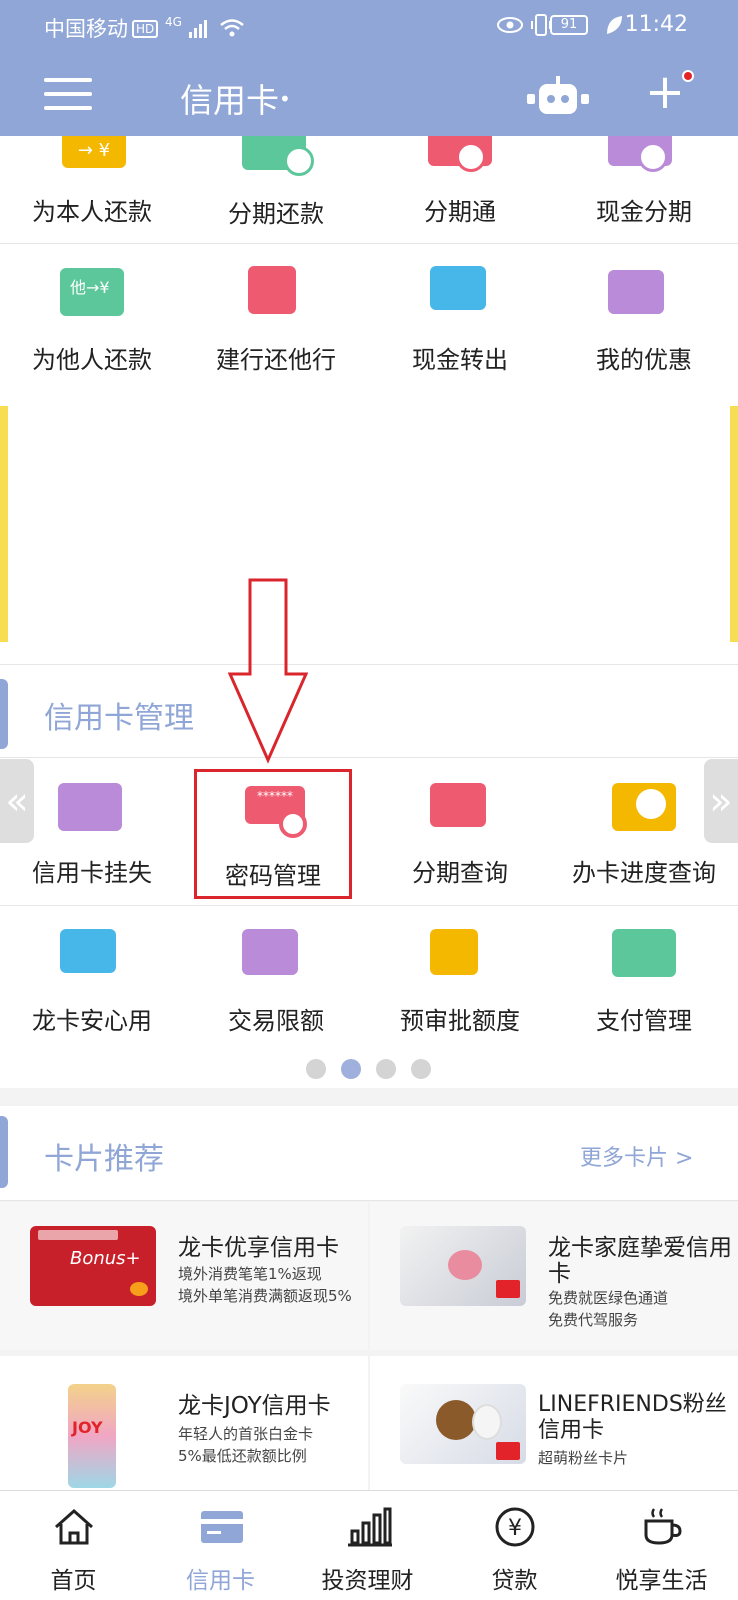 This screenshot has height=1600, width=738. What do you see at coordinates (4, 524) in the screenshot?
I see `banner-edge-left` at bounding box center [4, 524].